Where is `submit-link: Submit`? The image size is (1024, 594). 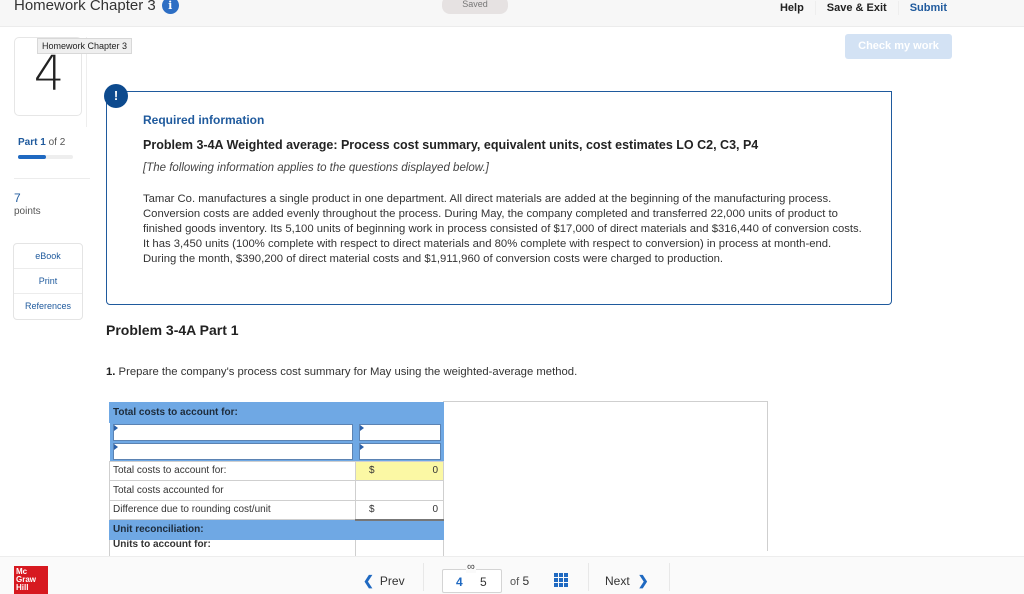 submit-link: Submit is located at coordinates (928, 8).